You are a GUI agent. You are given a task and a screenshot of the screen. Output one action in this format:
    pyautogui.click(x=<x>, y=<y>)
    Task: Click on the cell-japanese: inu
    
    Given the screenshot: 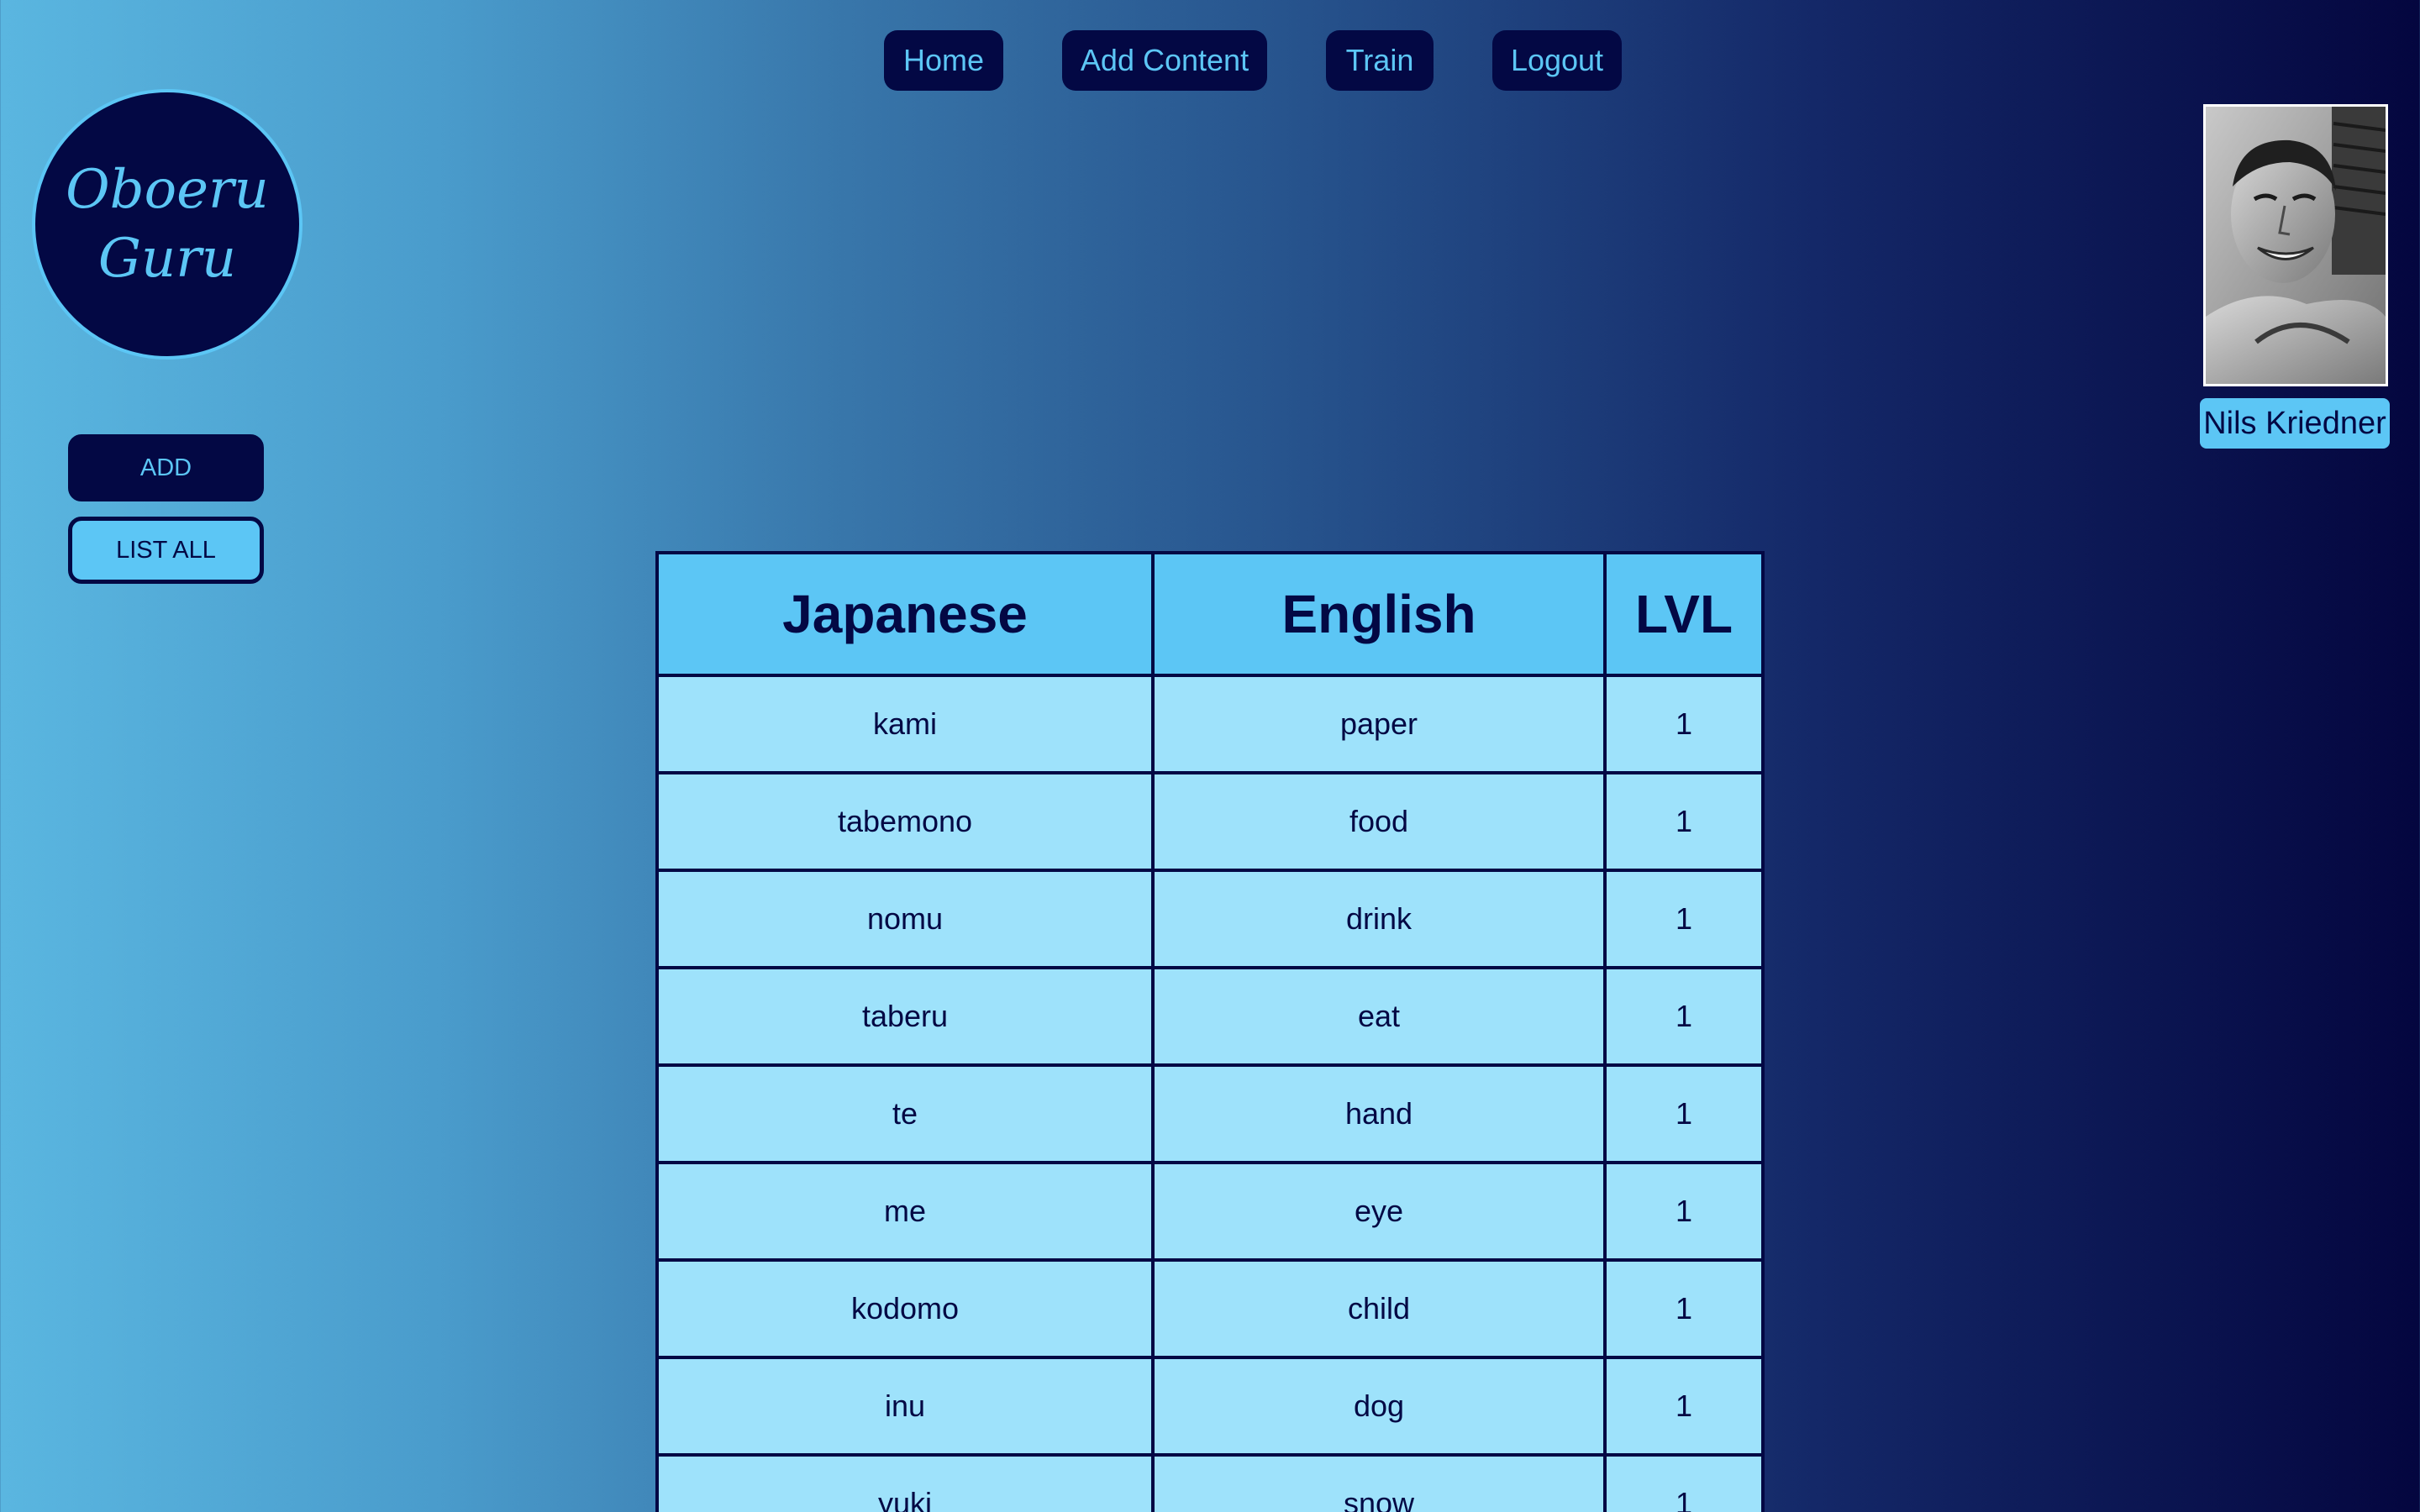 What is the action you would take?
    pyautogui.click(x=905, y=1406)
    